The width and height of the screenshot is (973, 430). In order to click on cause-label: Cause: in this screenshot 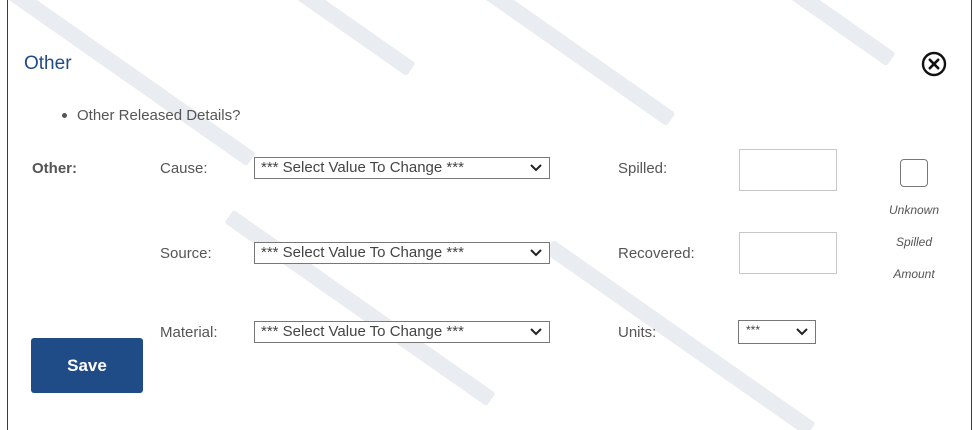, I will do `click(184, 168)`.